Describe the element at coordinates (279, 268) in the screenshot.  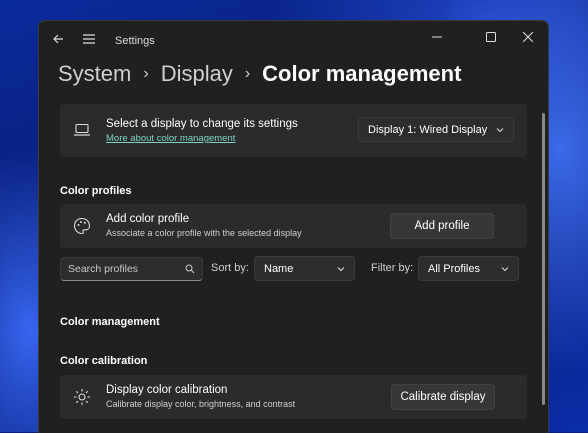
I see `sort-dropdown-value: Name` at that location.